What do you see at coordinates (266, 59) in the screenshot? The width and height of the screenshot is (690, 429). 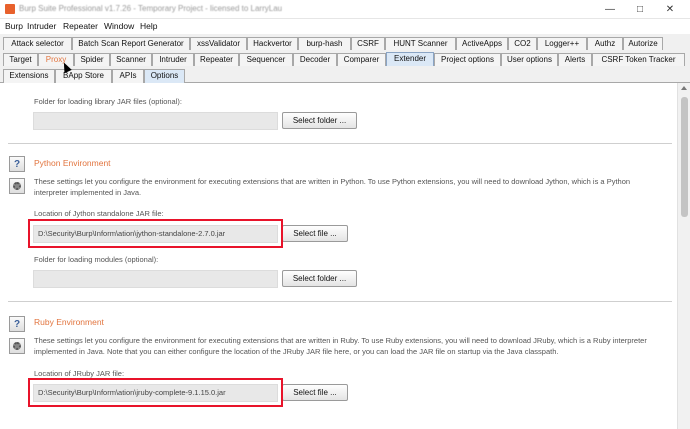 I see `tab-sequencer: Sequencer` at bounding box center [266, 59].